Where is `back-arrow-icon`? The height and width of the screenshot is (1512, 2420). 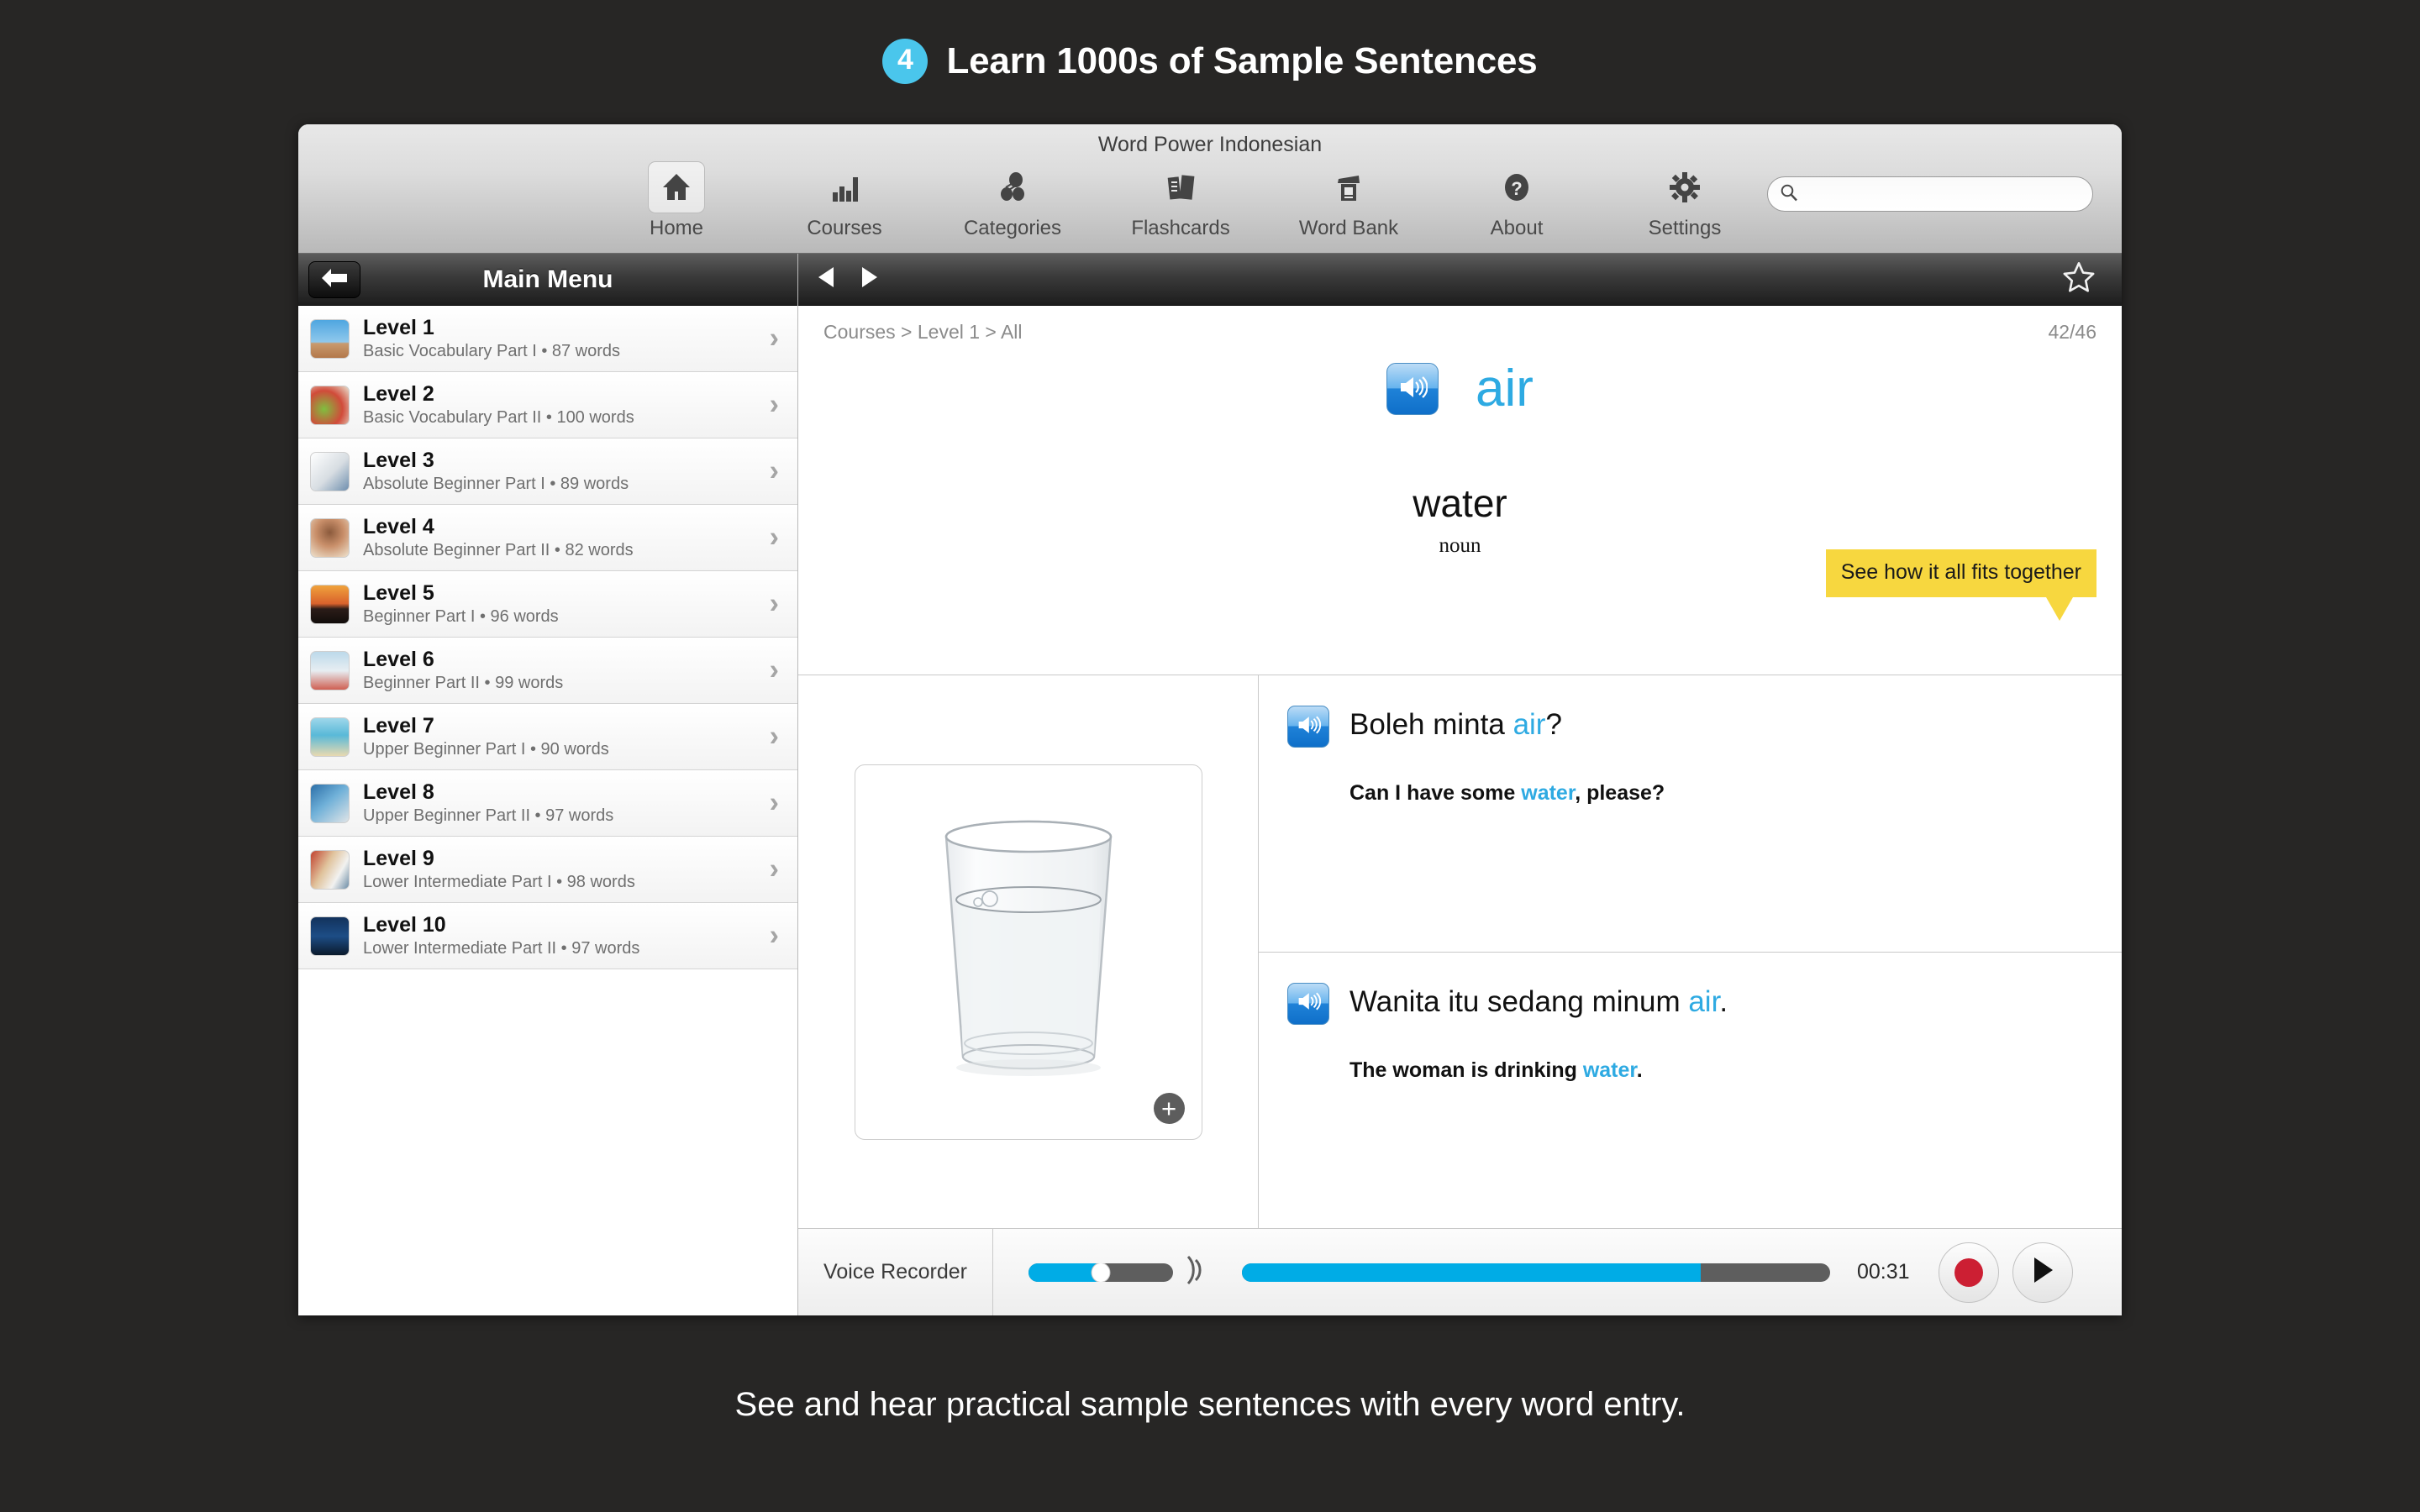 back-arrow-icon is located at coordinates (334, 280).